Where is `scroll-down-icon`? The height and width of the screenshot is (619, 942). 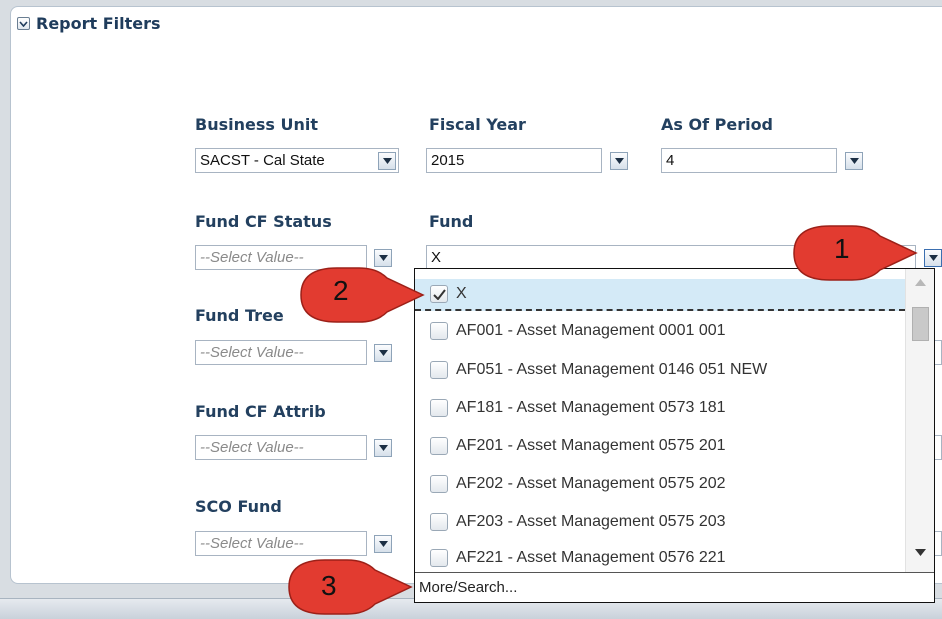
scroll-down-icon is located at coordinates (920, 552).